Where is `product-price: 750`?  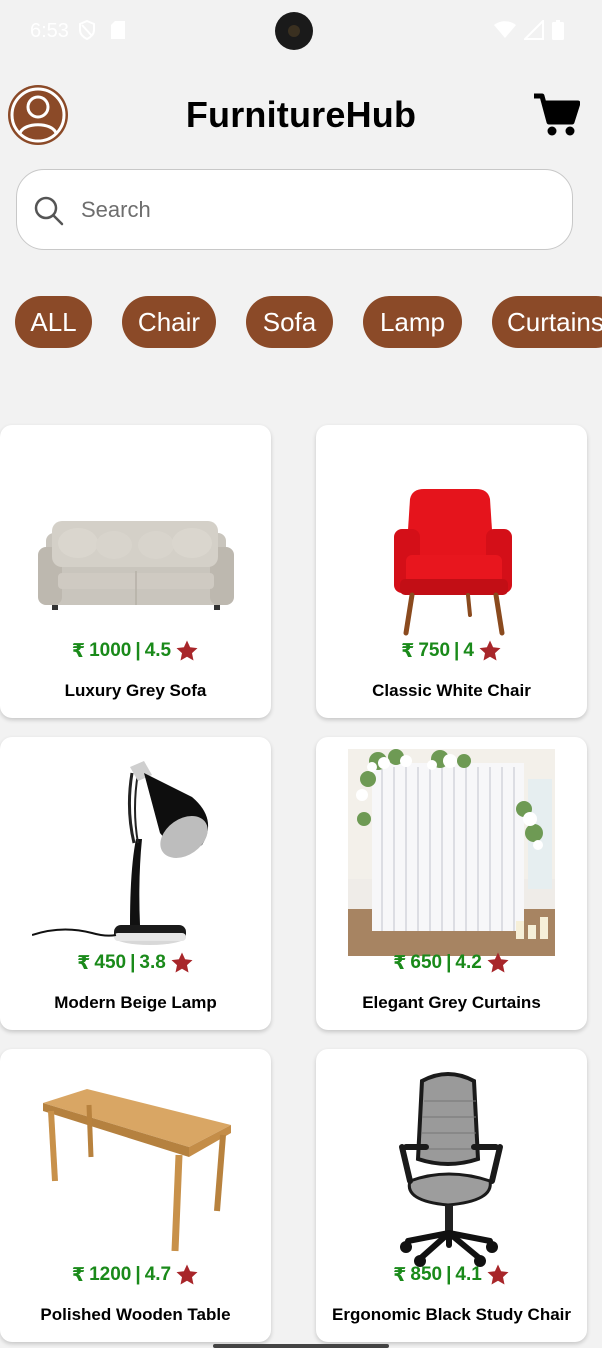 product-price: 750 is located at coordinates (434, 650).